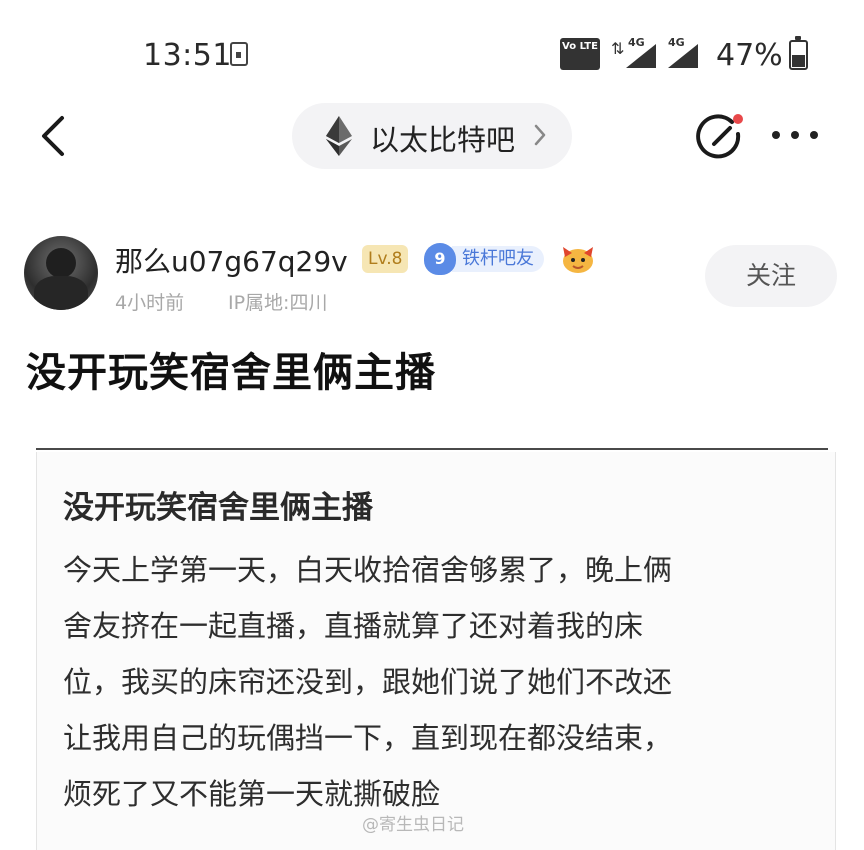  Describe the element at coordinates (618, 48) in the screenshot. I see `data-arrows-icon: ⇅` at that location.